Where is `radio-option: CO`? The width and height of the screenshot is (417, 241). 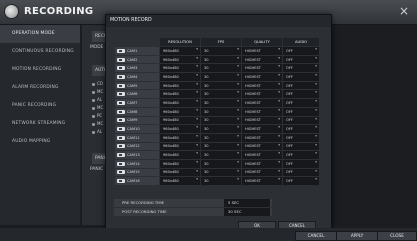 radio-option: CO is located at coordinates (97, 83).